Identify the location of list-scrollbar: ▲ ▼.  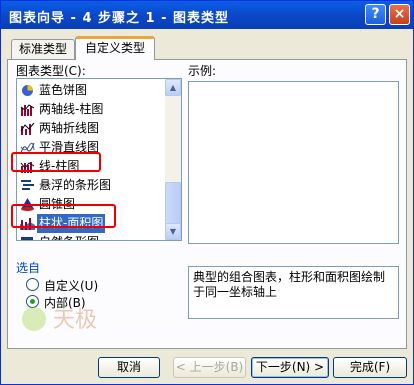
(173, 159).